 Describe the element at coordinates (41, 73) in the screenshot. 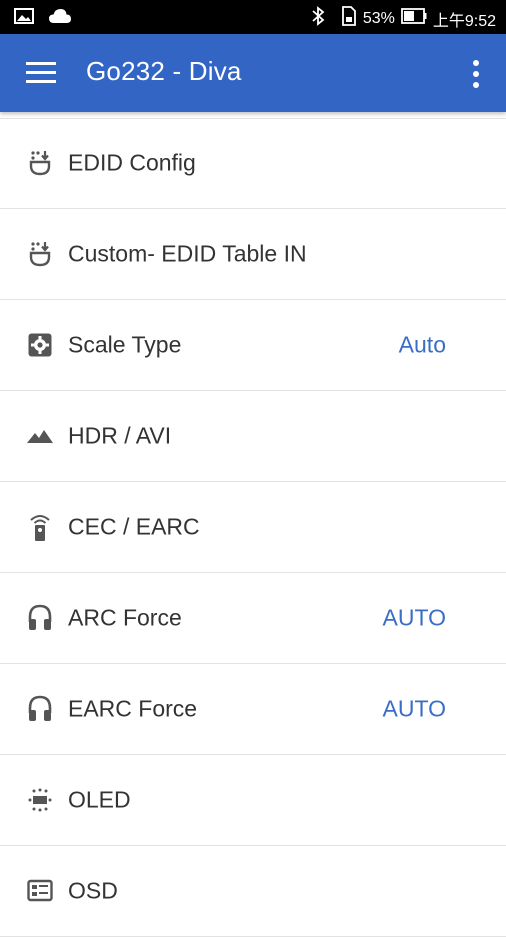

I see `menu-icon` at that location.